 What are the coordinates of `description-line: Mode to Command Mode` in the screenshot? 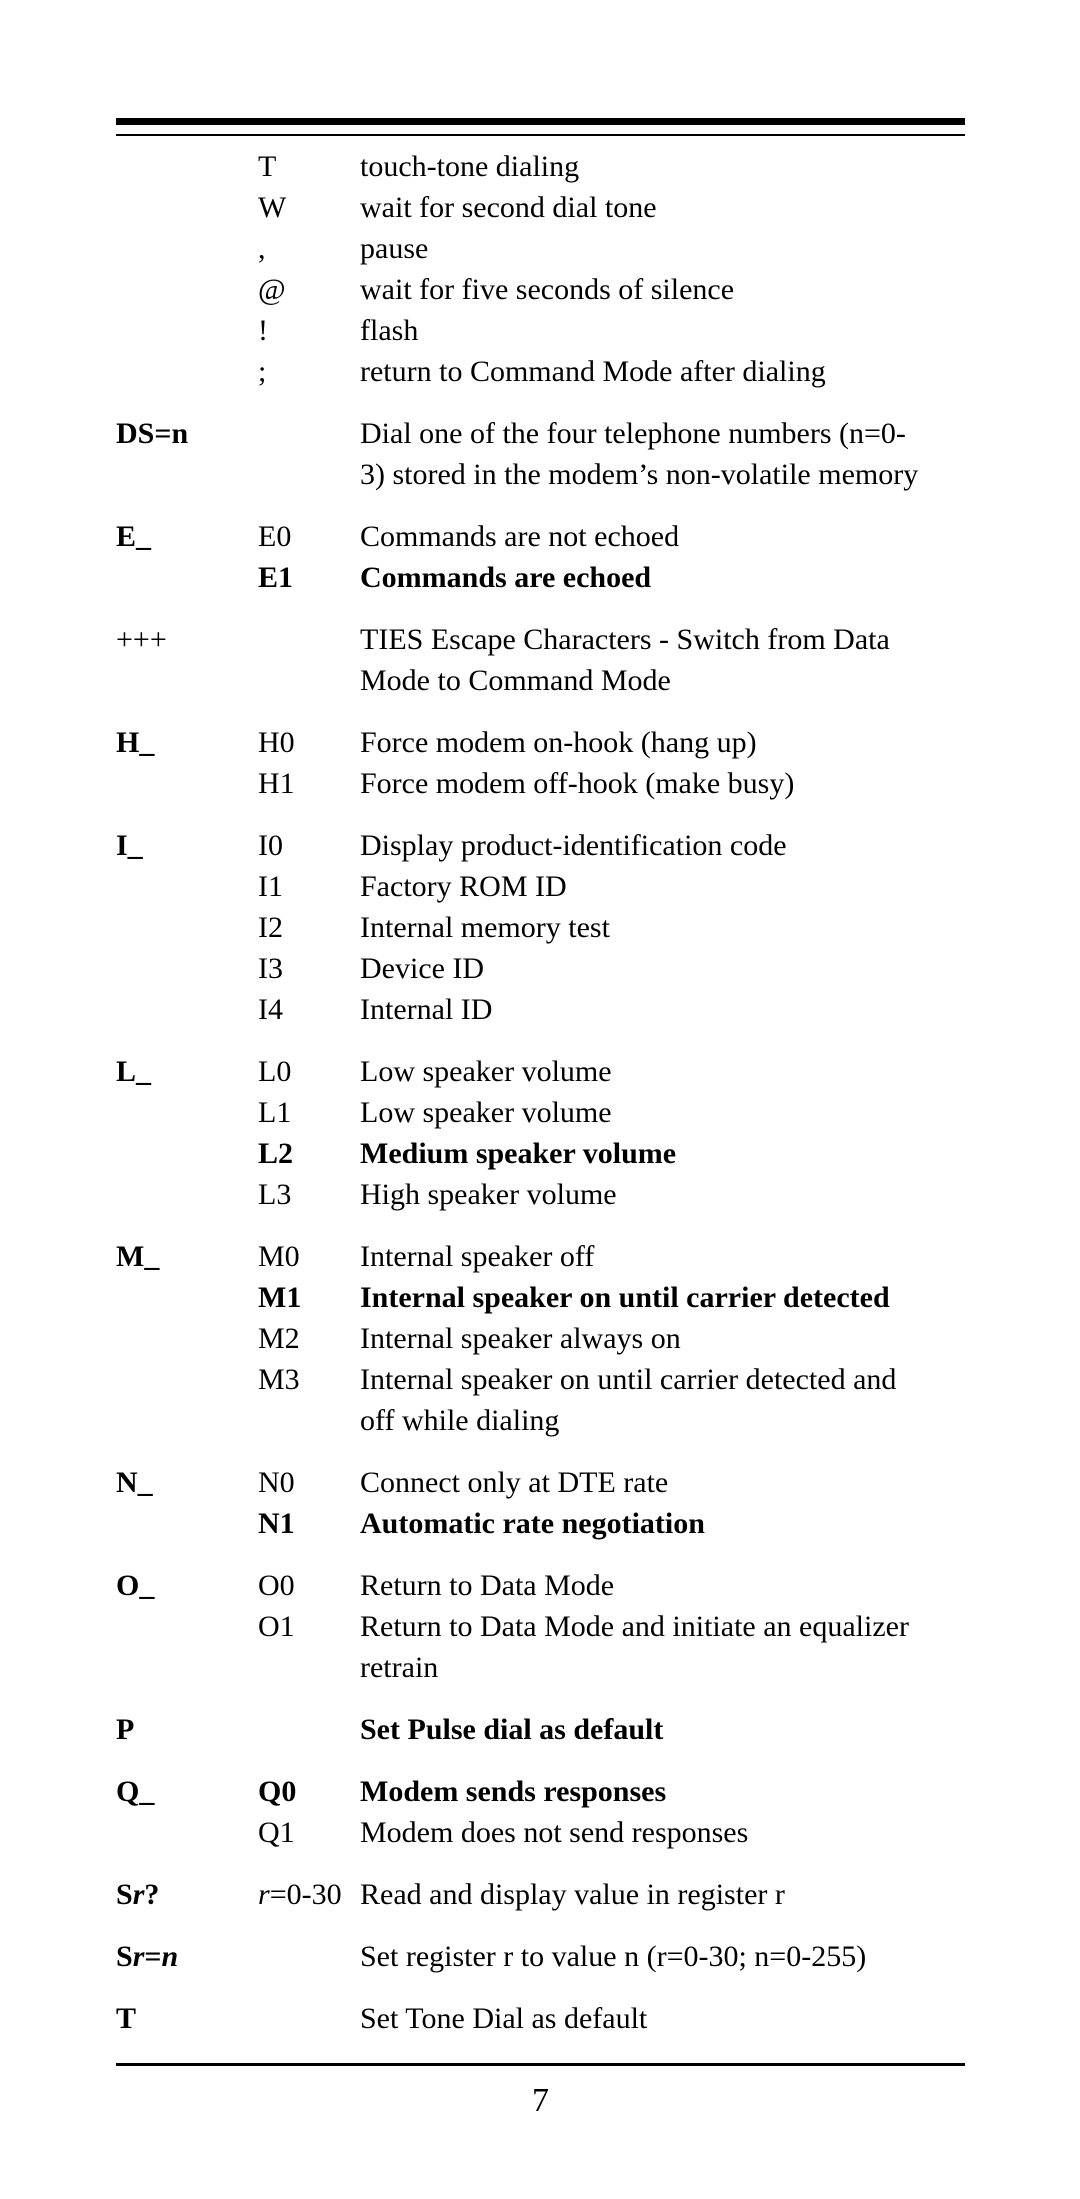 It's located at (515, 680).